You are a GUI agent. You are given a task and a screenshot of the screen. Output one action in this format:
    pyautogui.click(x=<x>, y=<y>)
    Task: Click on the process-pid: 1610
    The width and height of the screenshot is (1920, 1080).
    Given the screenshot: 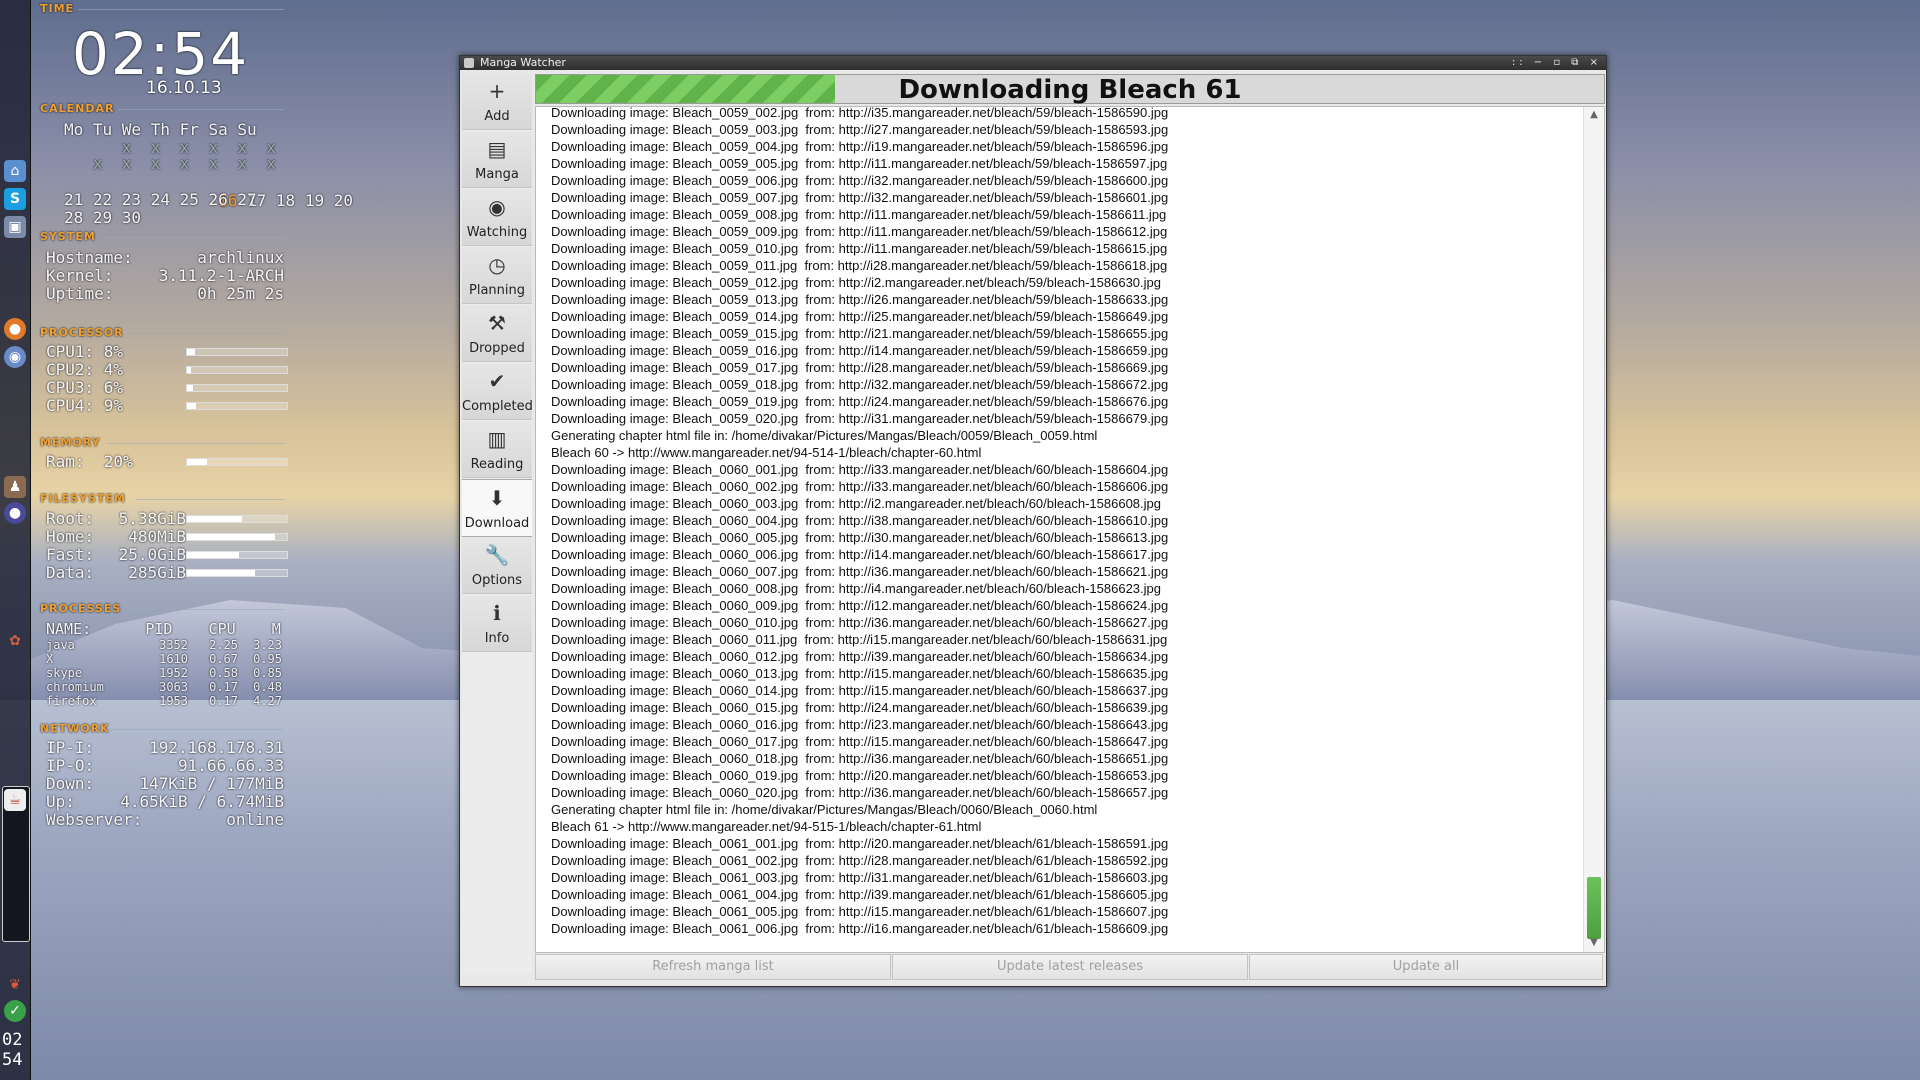 What is the action you would take?
    pyautogui.click(x=173, y=659)
    